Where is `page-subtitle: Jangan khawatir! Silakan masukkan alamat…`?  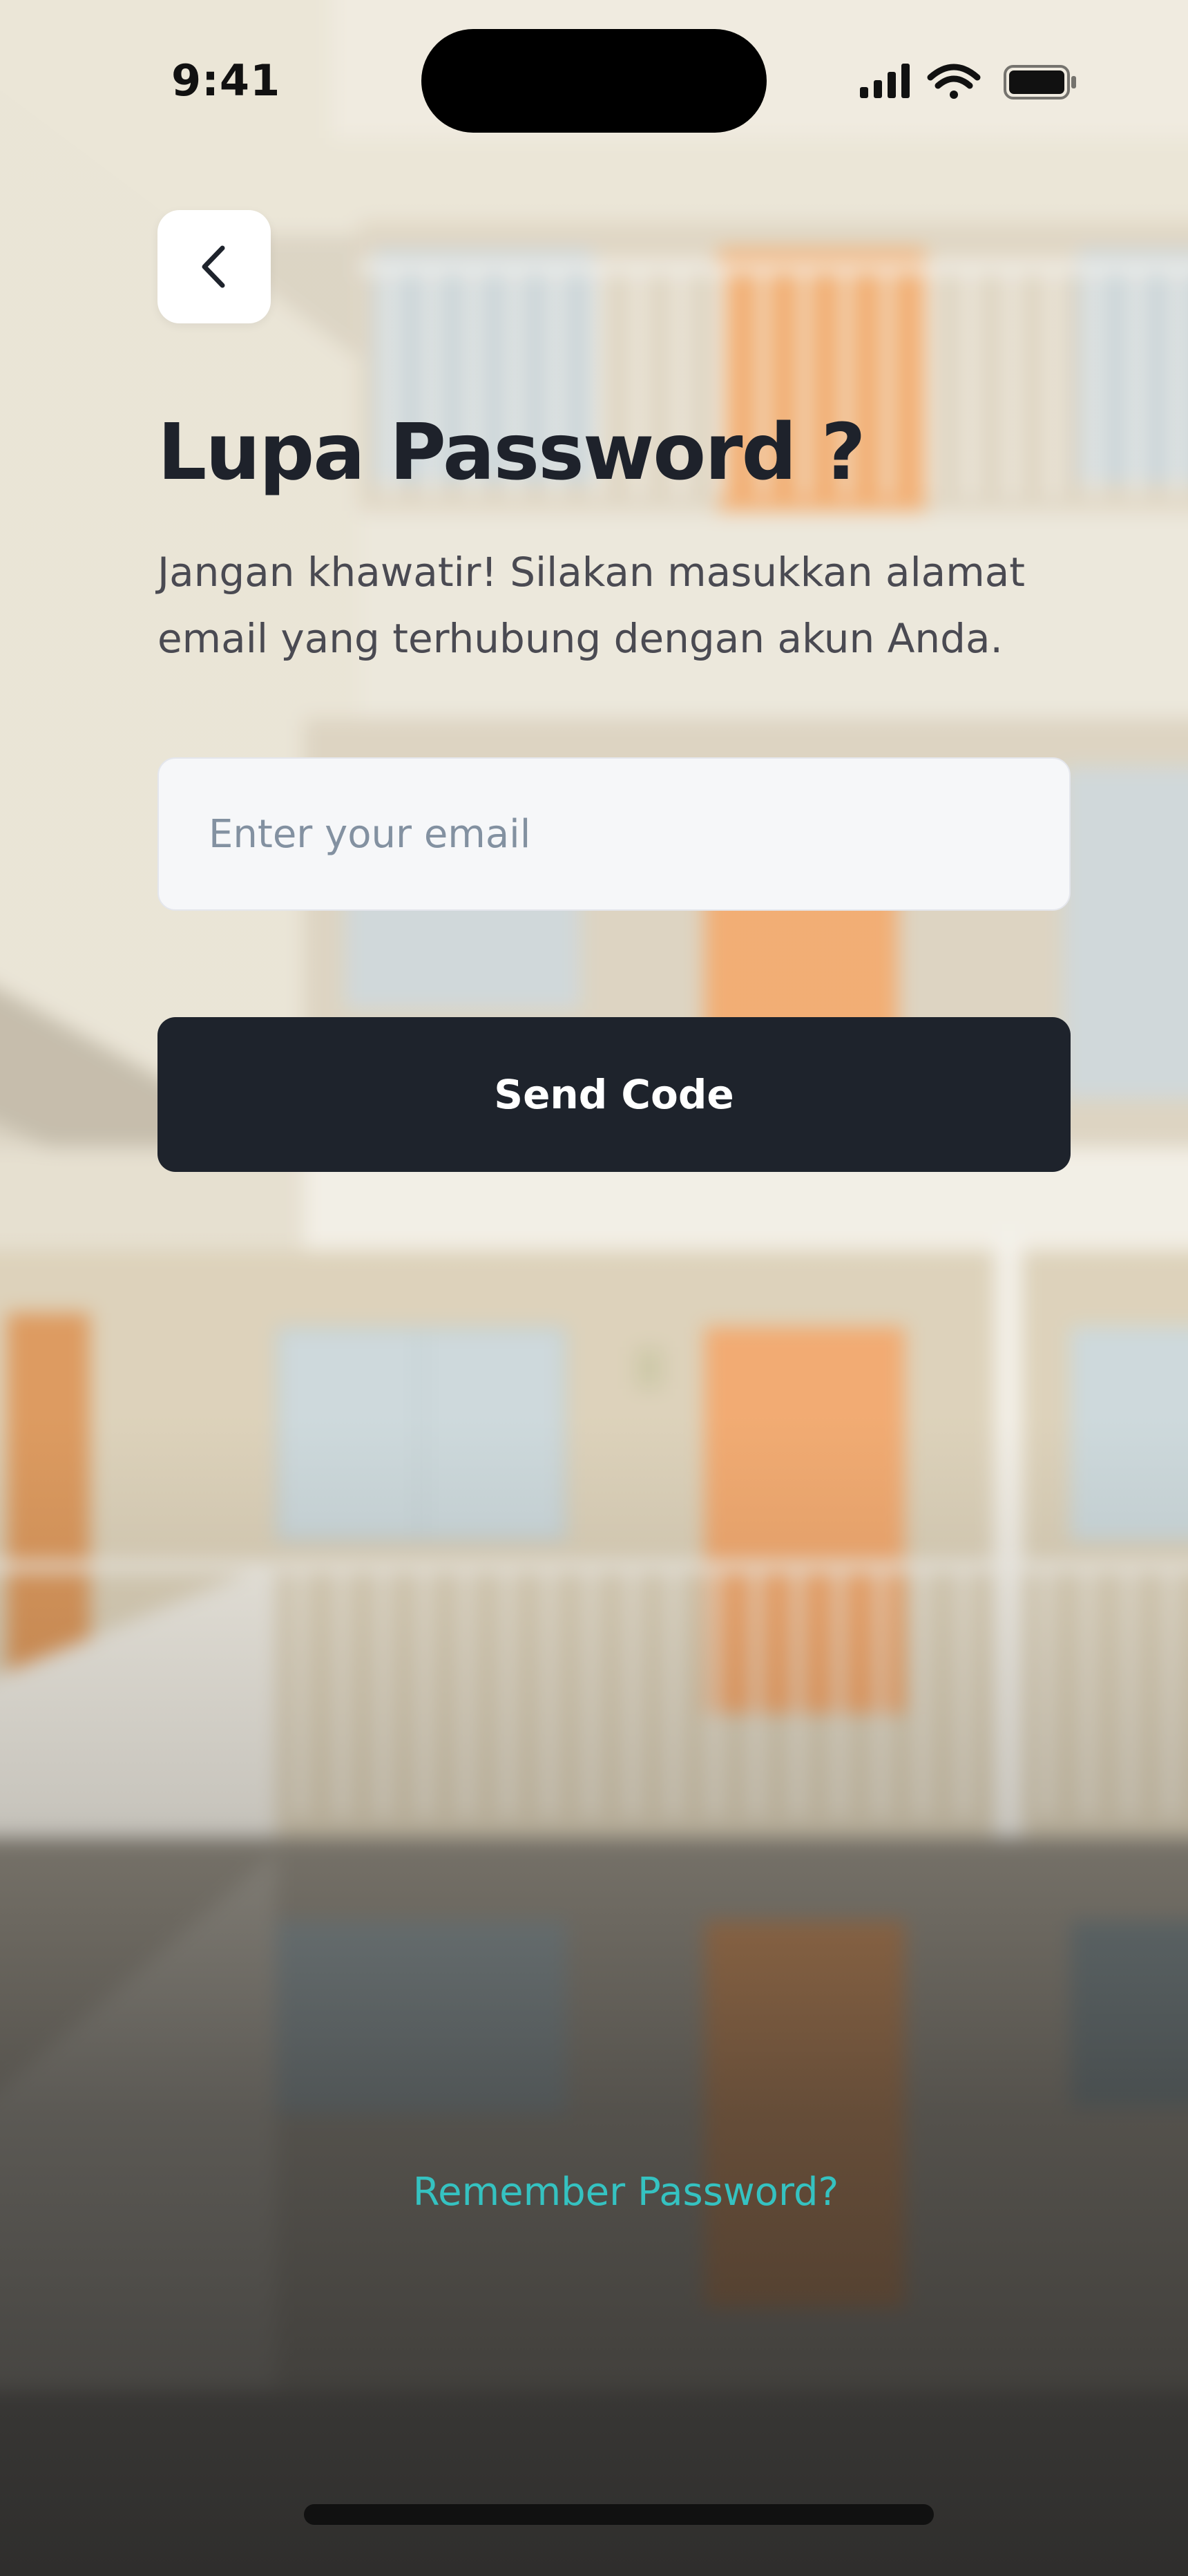
page-subtitle: Jangan khawatir! Silakan masukkan alamat… is located at coordinates (591, 605).